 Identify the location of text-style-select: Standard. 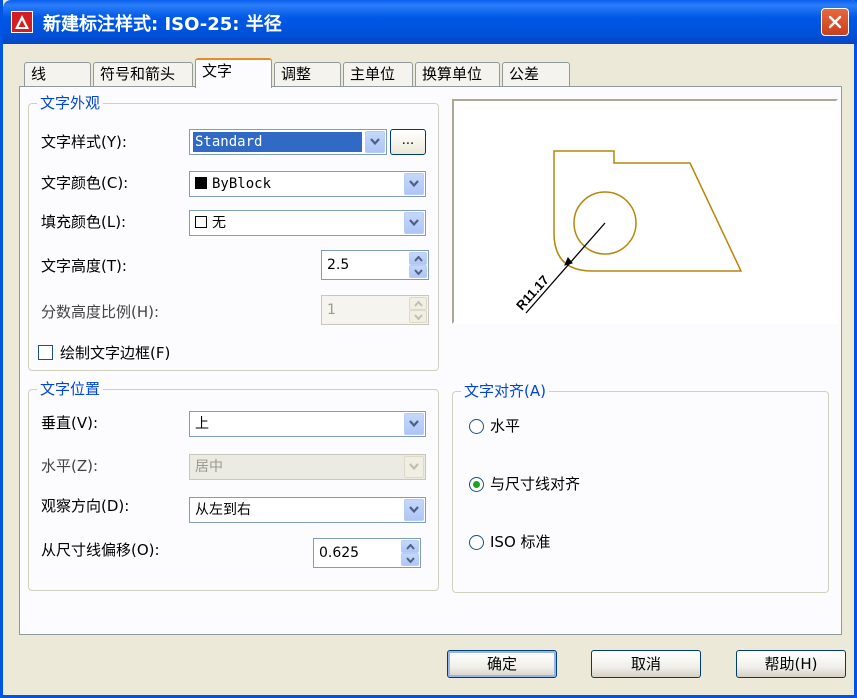
(288, 142).